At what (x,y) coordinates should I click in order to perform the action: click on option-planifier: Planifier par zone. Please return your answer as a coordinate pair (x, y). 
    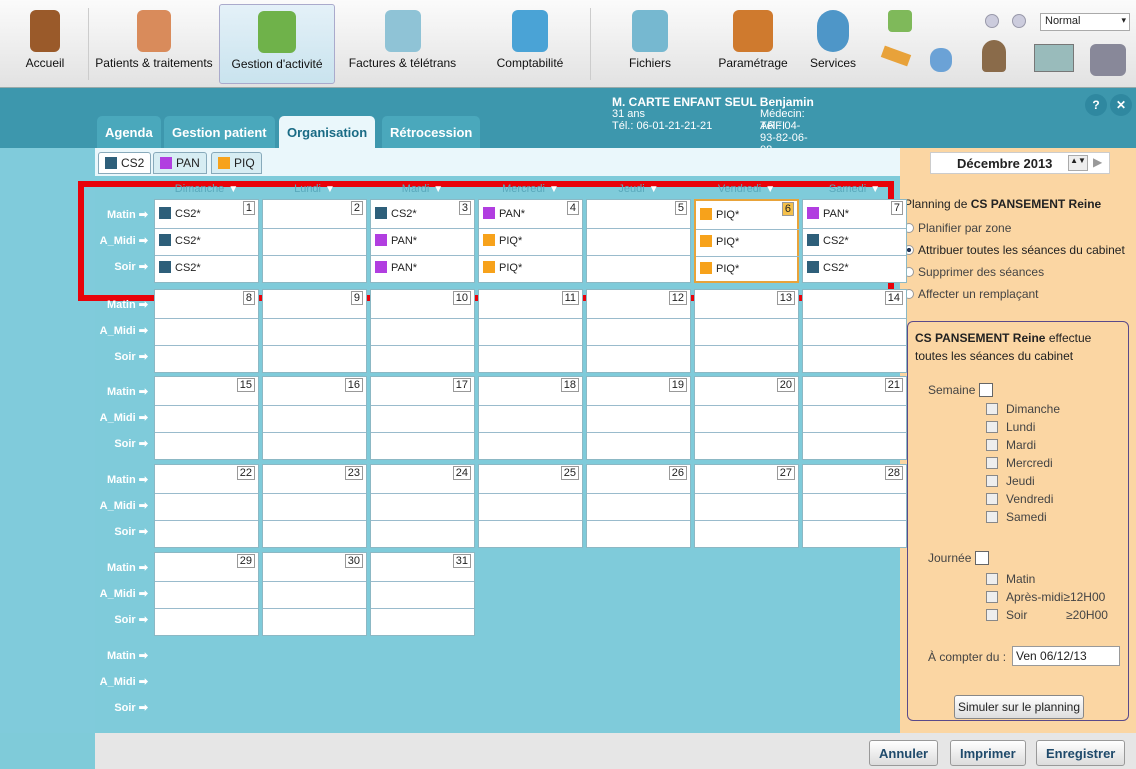
    Looking at the image, I should click on (957, 228).